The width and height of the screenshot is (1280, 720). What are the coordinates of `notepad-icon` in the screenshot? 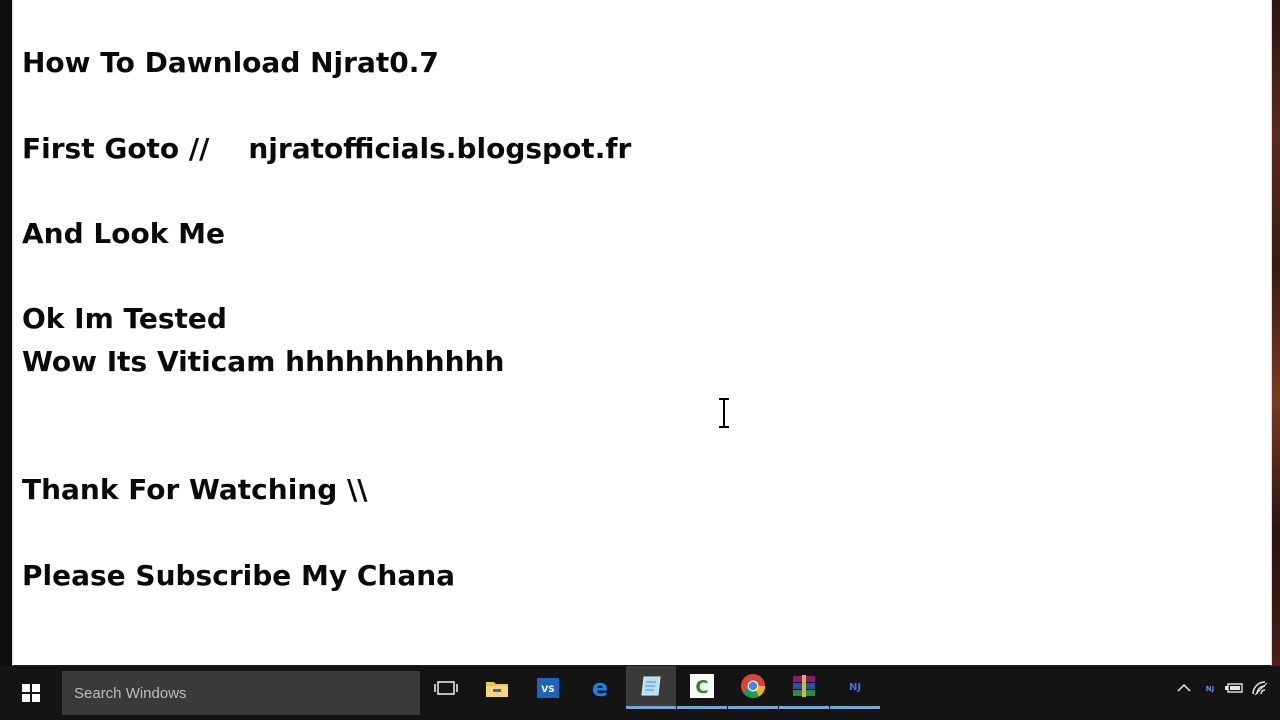 It's located at (651, 686).